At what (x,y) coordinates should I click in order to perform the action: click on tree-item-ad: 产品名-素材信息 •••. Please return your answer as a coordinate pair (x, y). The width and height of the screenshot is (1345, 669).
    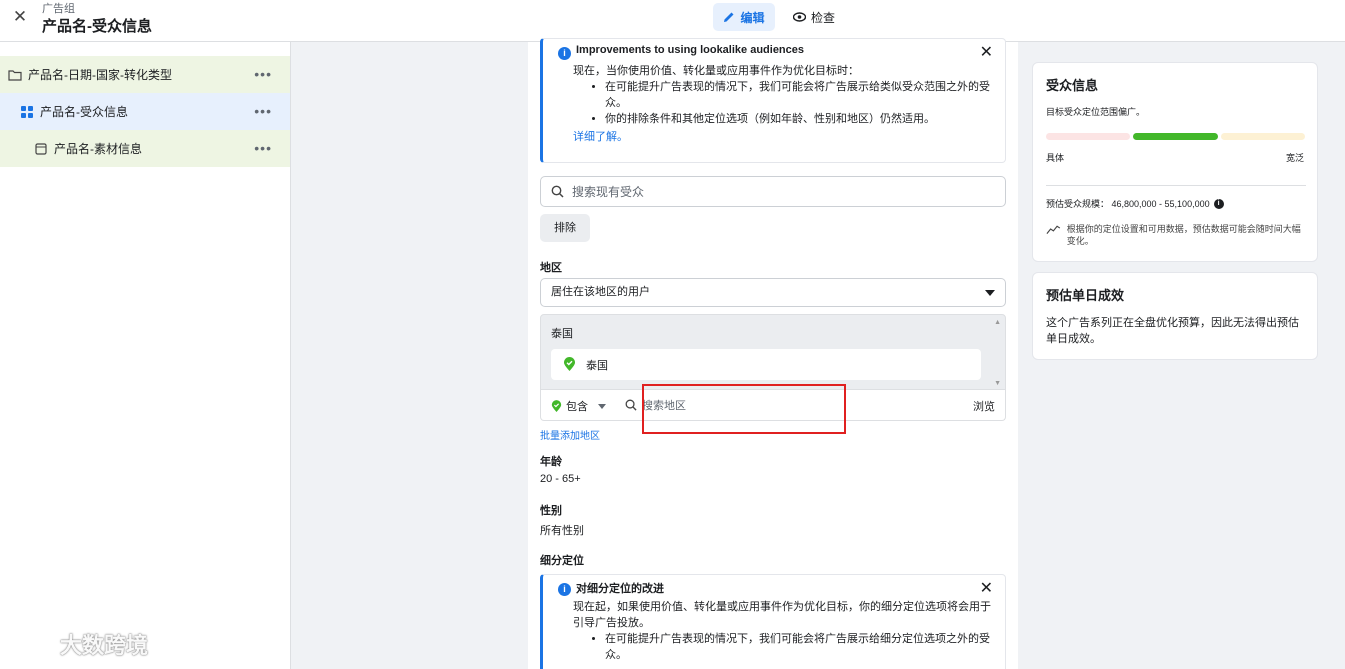
    Looking at the image, I should click on (145, 148).